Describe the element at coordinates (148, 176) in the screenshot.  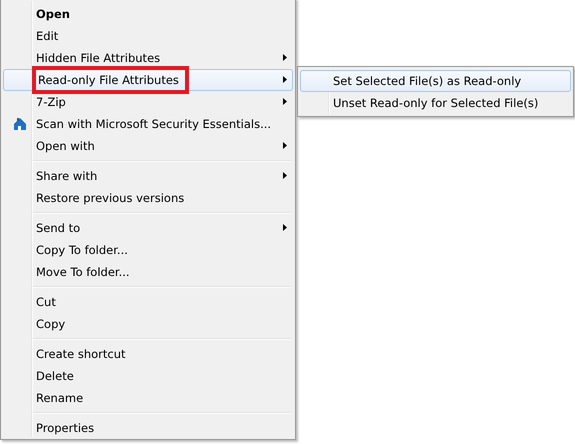
I see `menu-item: Share with` at that location.